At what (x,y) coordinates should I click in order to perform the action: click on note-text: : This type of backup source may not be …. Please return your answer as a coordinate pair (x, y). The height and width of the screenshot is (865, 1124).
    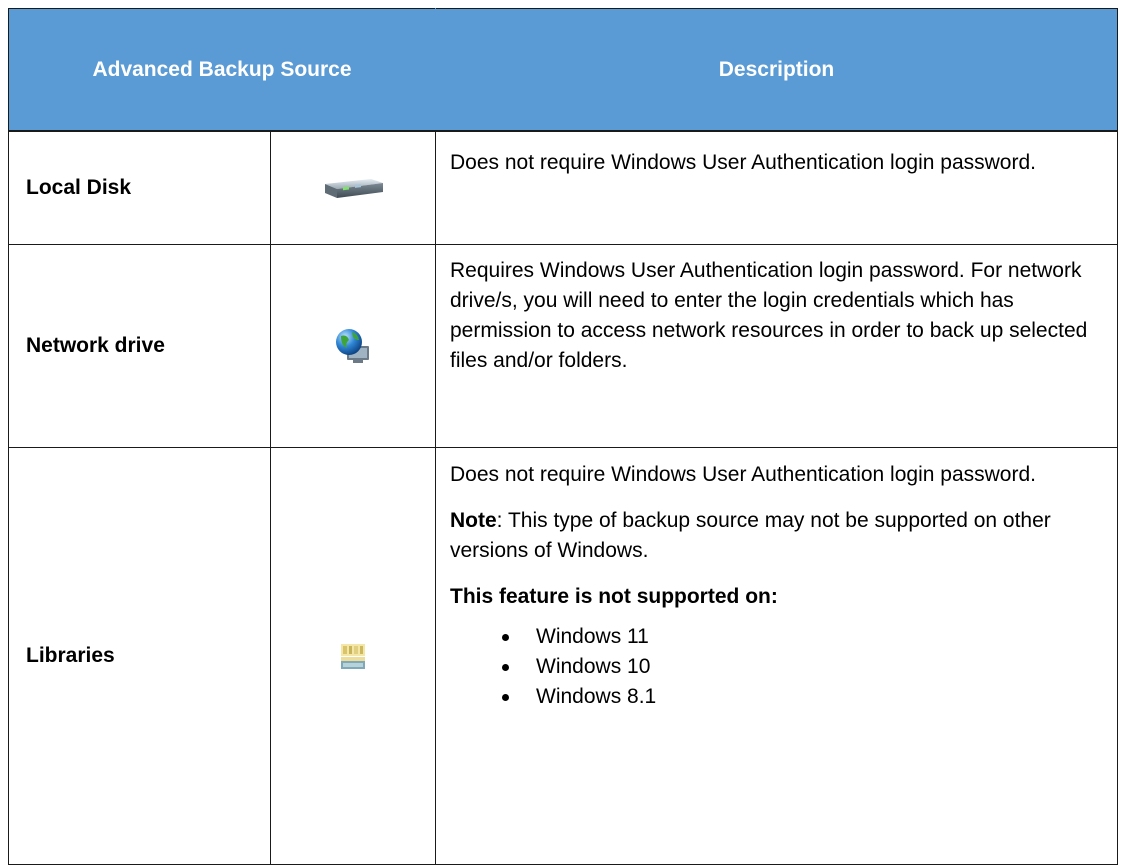
    Looking at the image, I should click on (750, 535).